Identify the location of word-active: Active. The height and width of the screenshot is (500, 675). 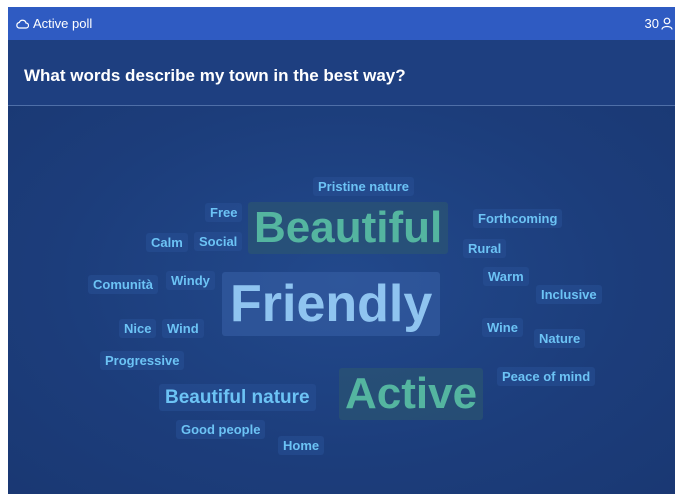
(411, 394).